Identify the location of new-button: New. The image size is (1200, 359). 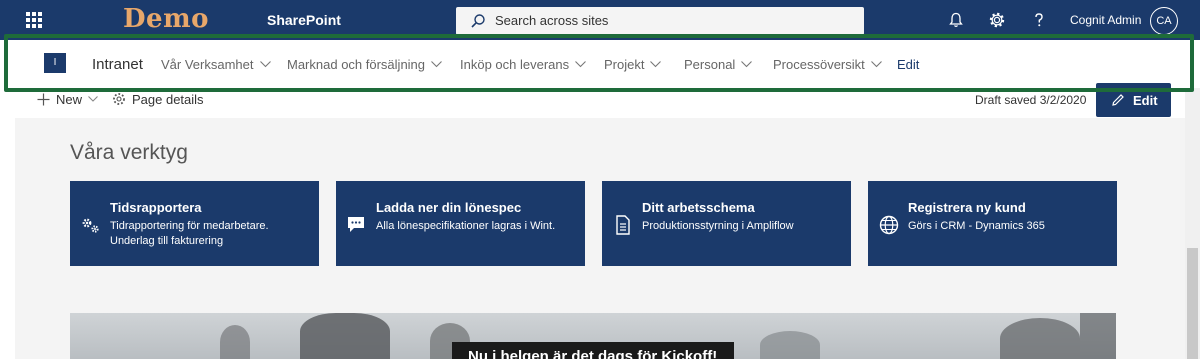
(67, 99).